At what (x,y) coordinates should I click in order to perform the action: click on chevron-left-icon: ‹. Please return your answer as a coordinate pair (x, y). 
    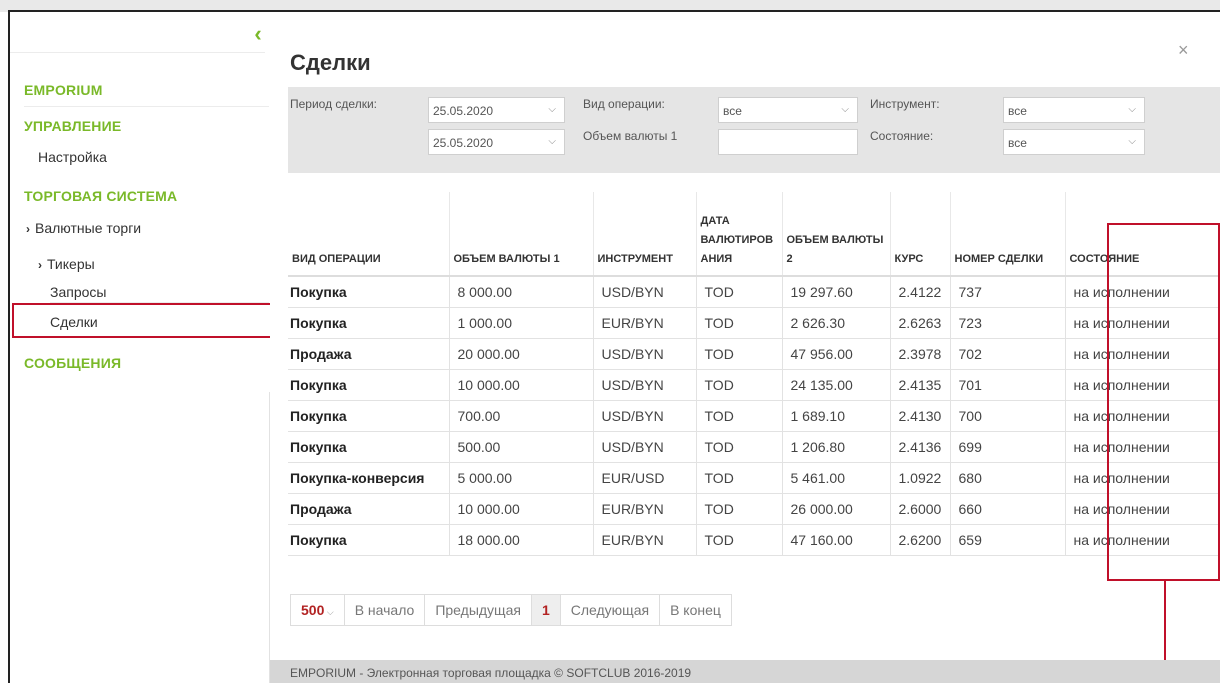
    Looking at the image, I should click on (258, 34).